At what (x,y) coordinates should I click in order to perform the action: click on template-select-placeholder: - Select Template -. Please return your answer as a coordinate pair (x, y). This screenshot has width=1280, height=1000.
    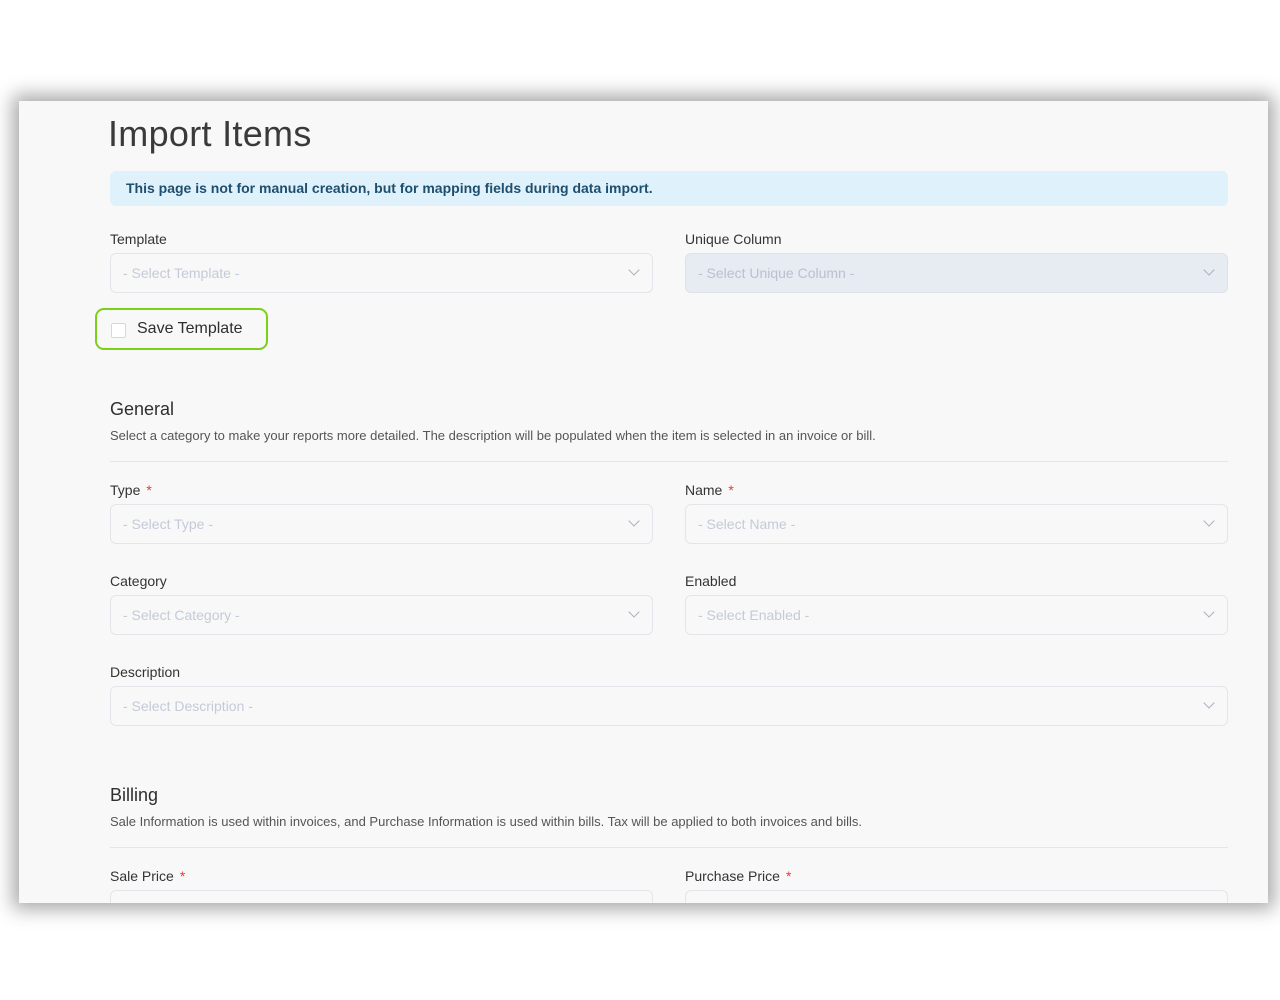
    Looking at the image, I should click on (181, 273).